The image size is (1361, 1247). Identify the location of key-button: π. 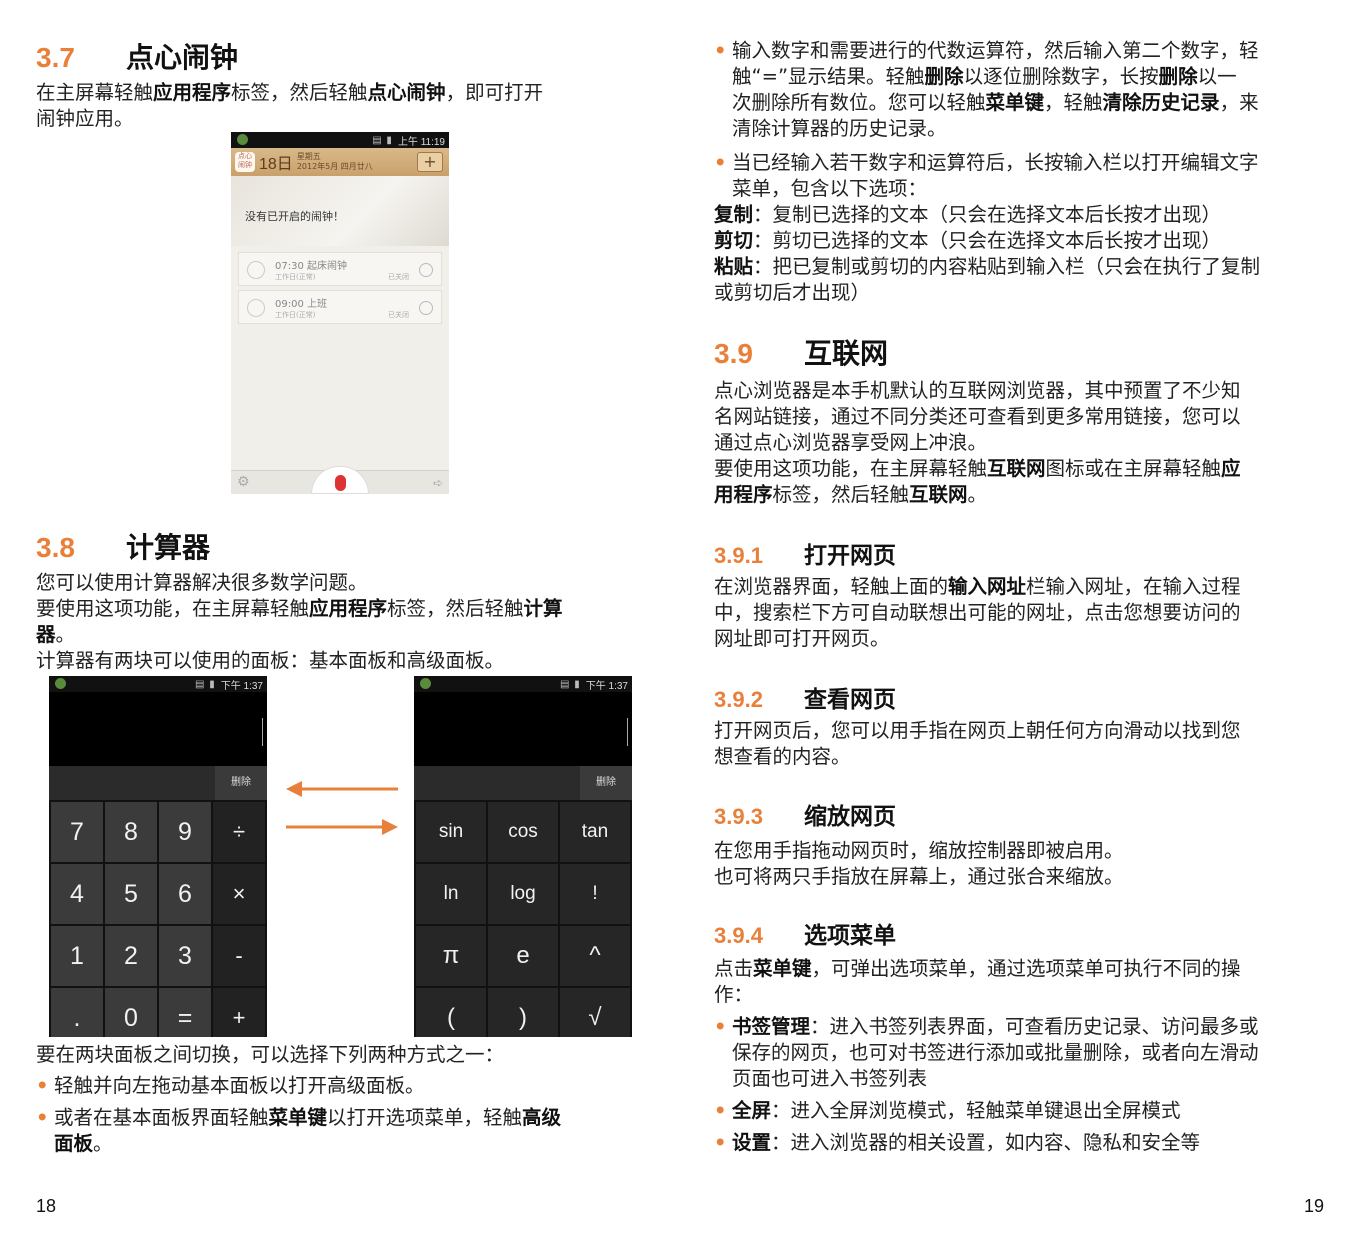
(451, 956).